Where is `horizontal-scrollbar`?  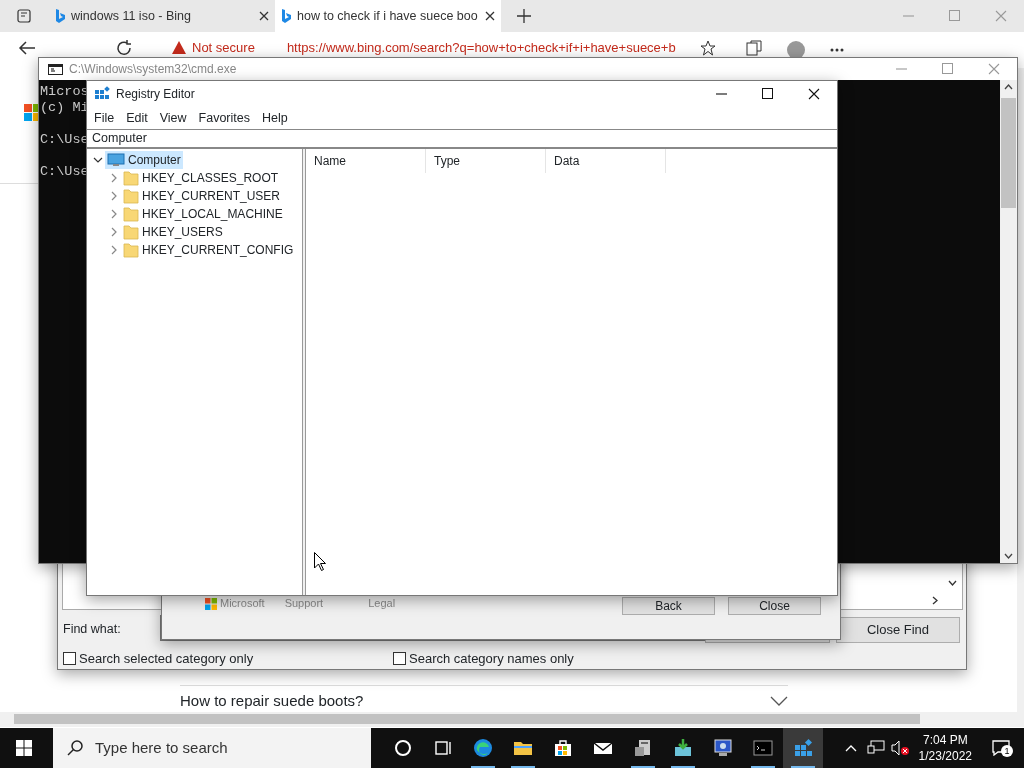
horizontal-scrollbar is located at coordinates (512, 719).